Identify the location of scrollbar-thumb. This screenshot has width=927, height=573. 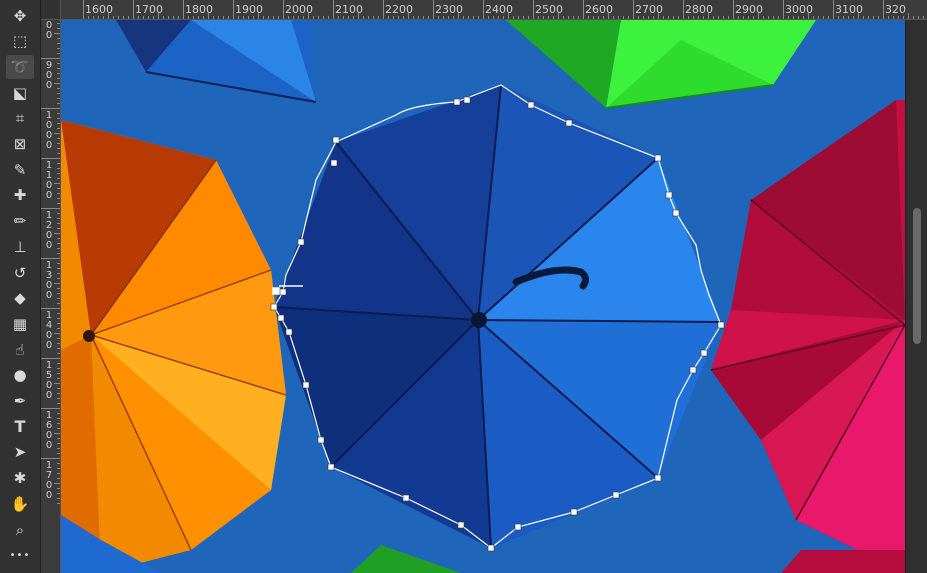
(917, 276).